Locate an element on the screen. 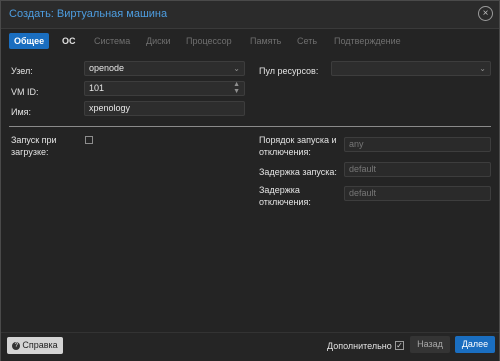  tab-system: Система is located at coordinates (112, 41).